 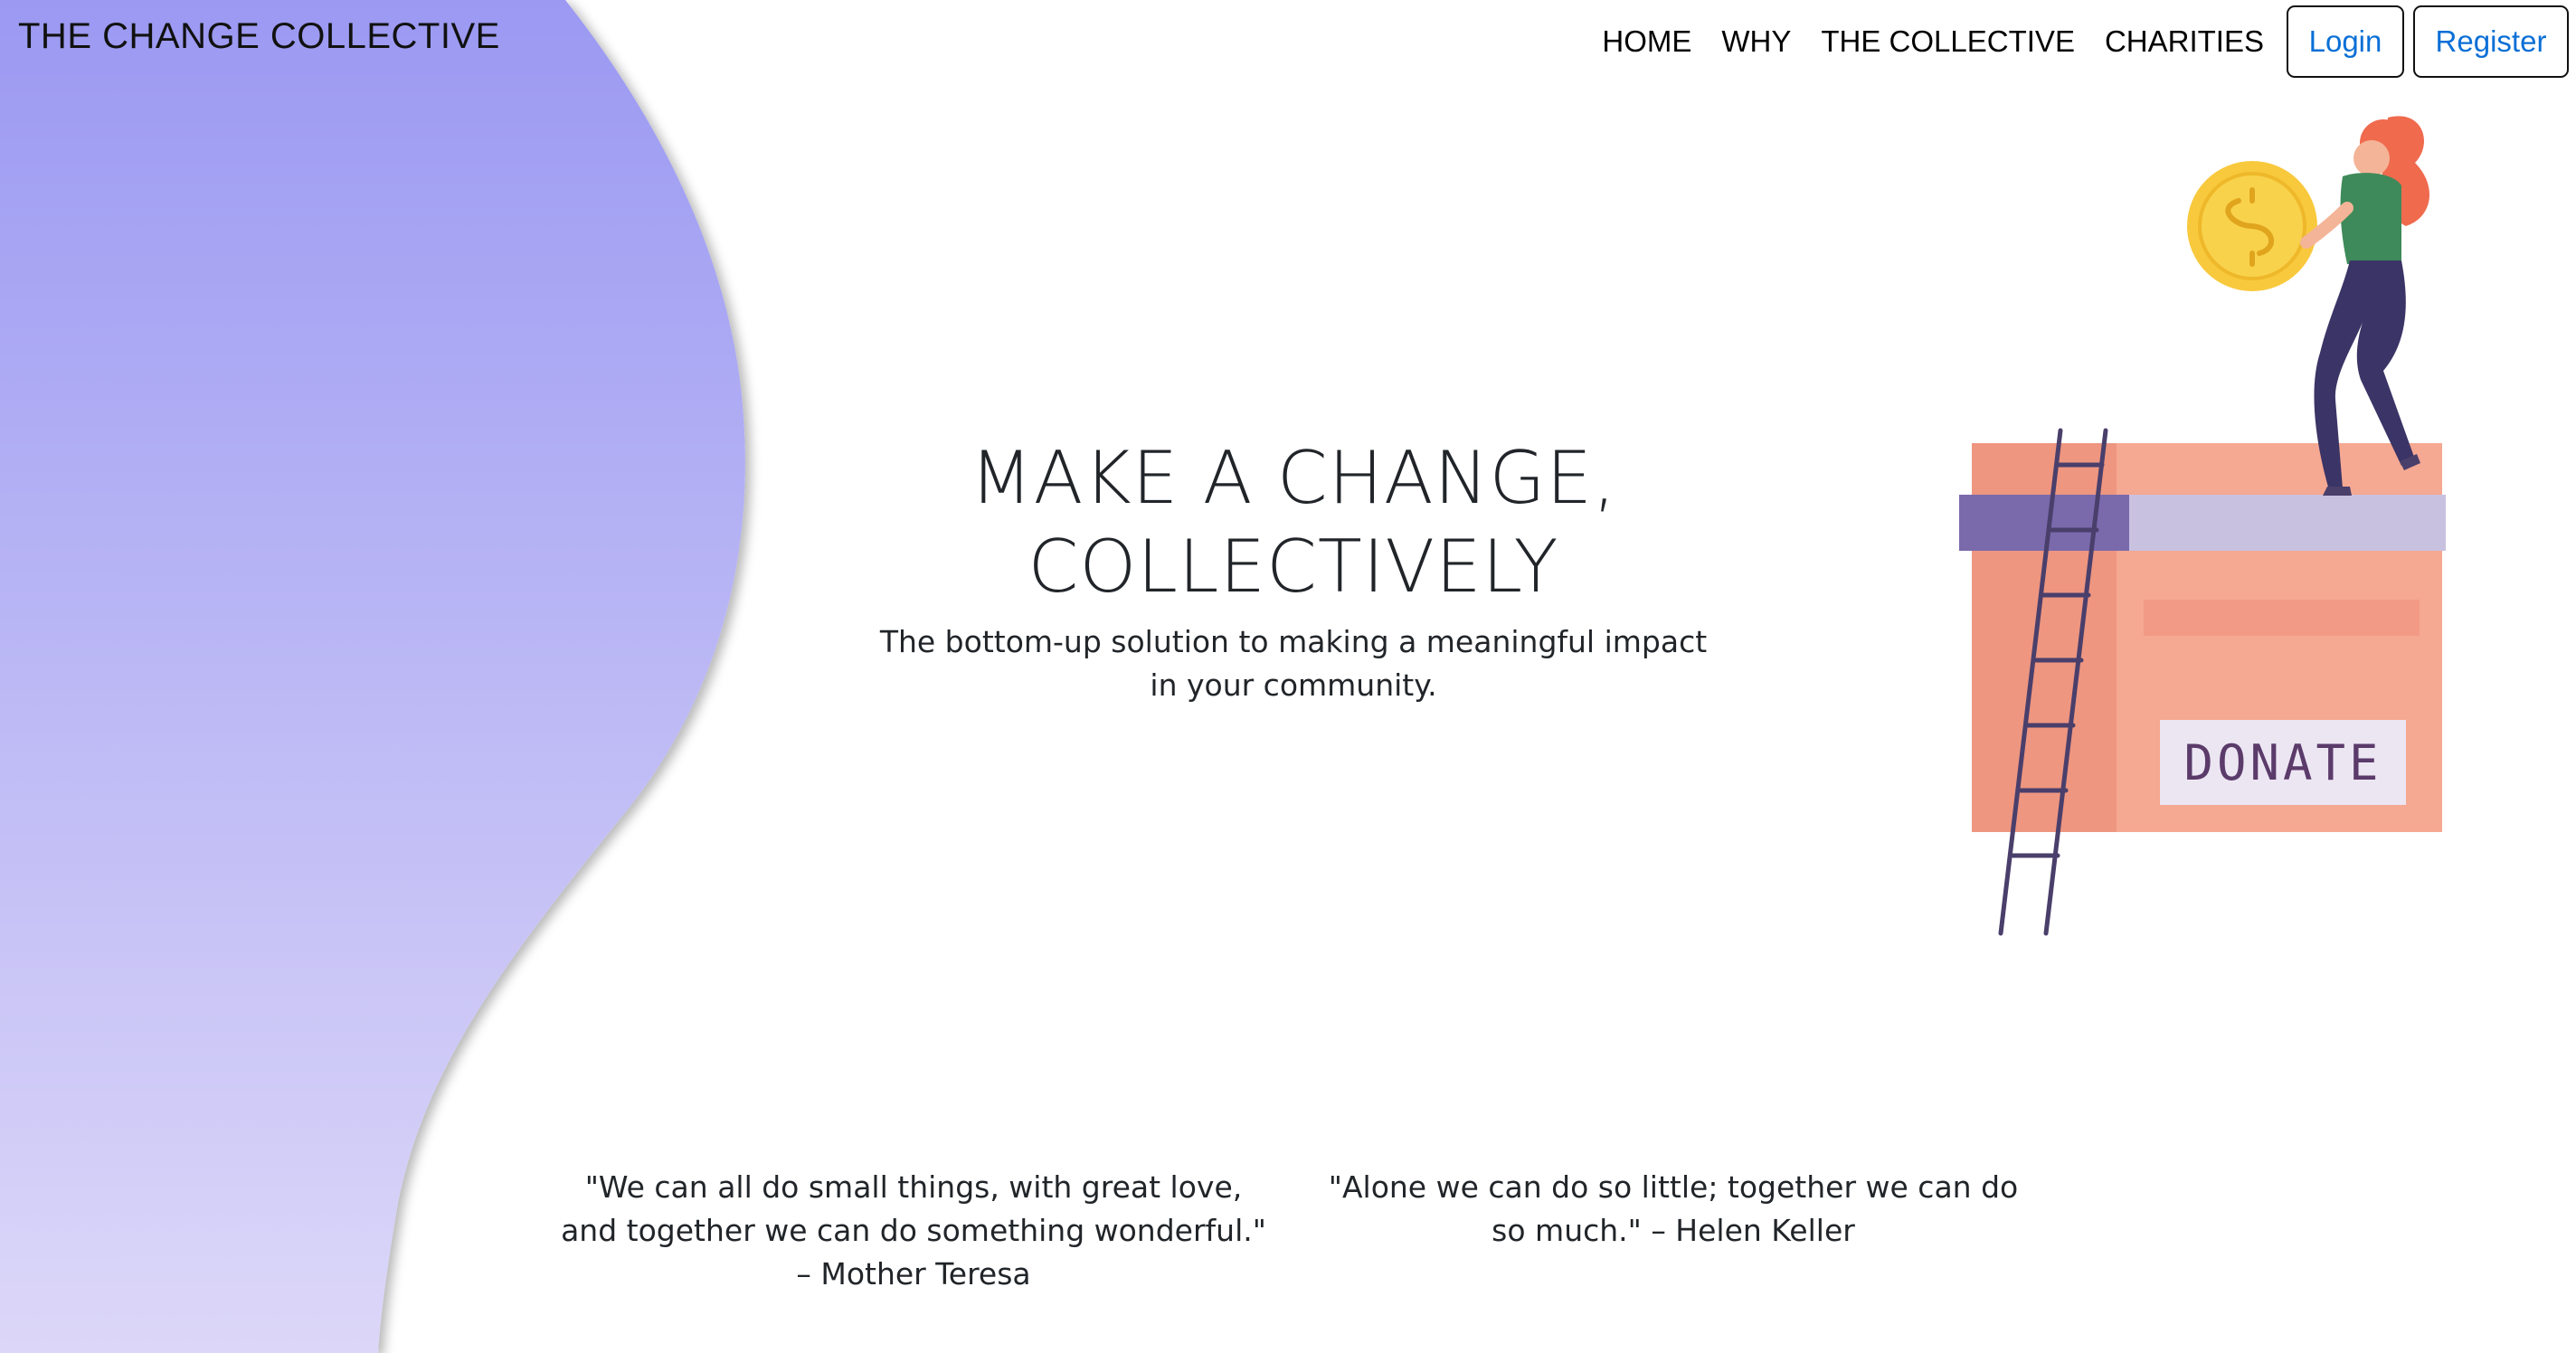 What do you see at coordinates (2365, 306) in the screenshot?
I see `woman-figure-icon` at bounding box center [2365, 306].